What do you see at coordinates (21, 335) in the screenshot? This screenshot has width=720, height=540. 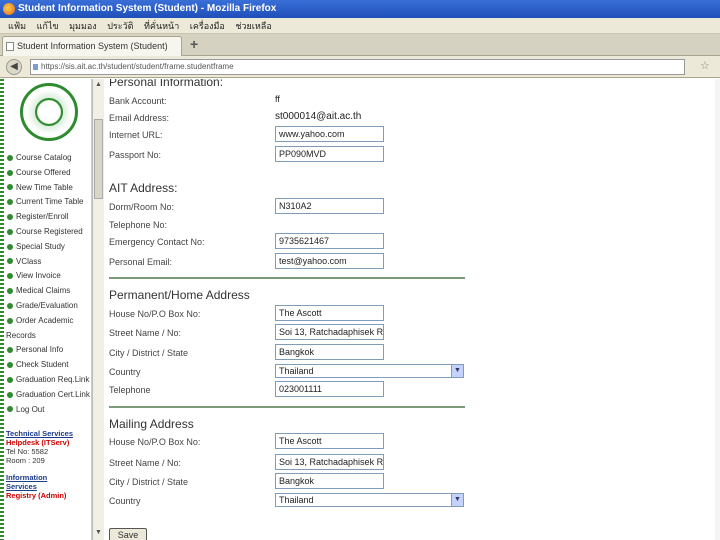 I see `sidebar-item-label: Records` at bounding box center [21, 335].